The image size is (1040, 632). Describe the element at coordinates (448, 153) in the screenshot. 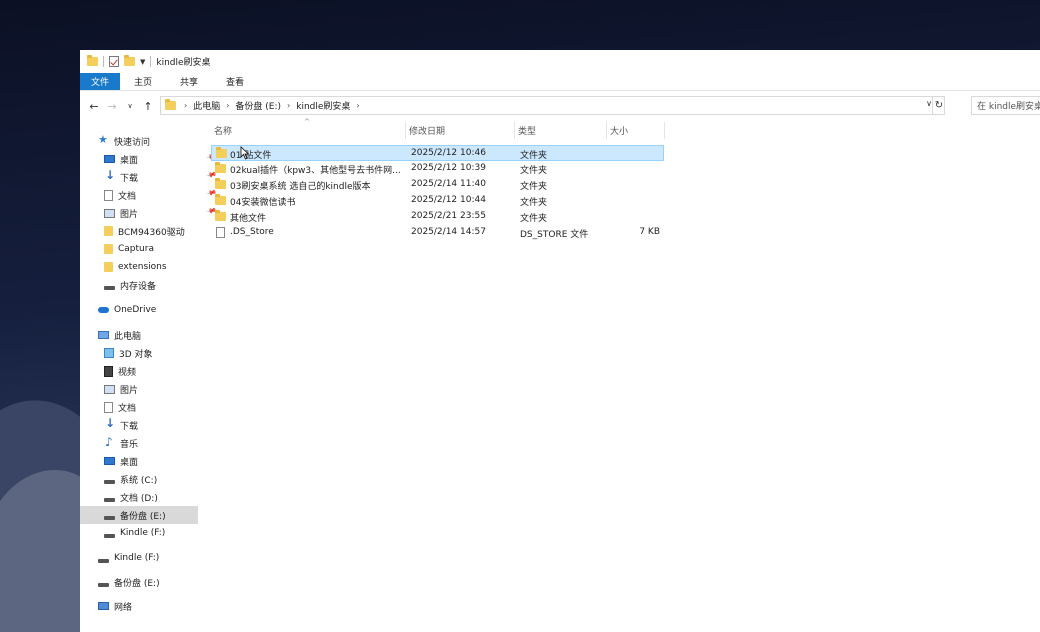

I see `file-date: 2025/2/12 10:46` at that location.